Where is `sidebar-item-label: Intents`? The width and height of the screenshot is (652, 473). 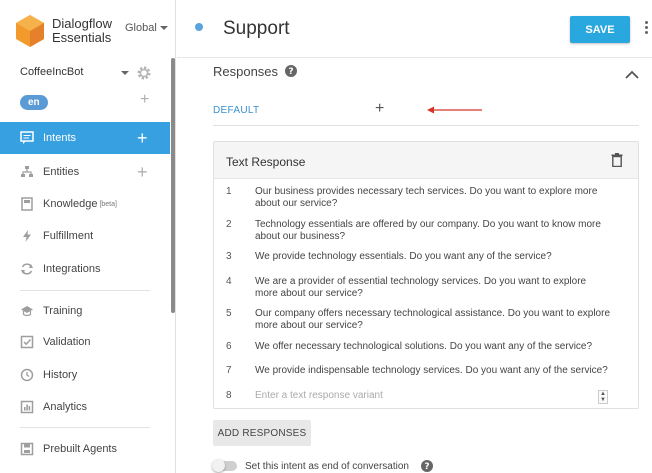
sidebar-item-label: Intents is located at coordinates (60, 138).